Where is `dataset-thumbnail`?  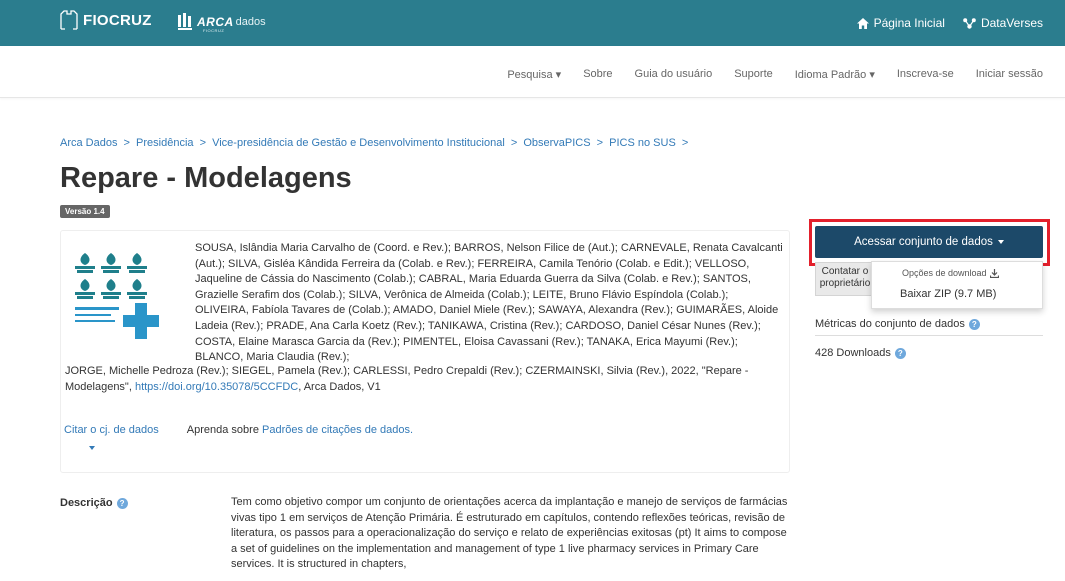
dataset-thumbnail is located at coordinates (121, 292).